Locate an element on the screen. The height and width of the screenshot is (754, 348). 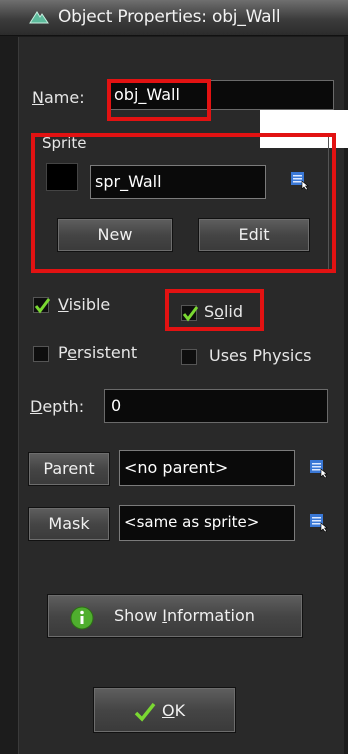
mask-button: Mask is located at coordinates (69, 524).